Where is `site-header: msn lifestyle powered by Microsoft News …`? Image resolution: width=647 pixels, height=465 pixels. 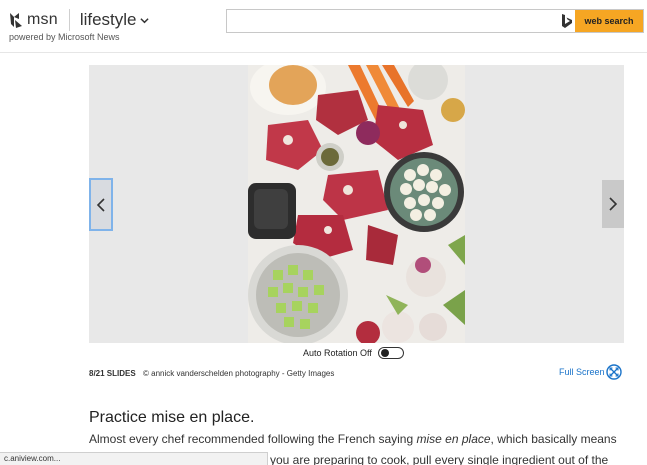 site-header: msn lifestyle powered by Microsoft News … is located at coordinates (323, 26).